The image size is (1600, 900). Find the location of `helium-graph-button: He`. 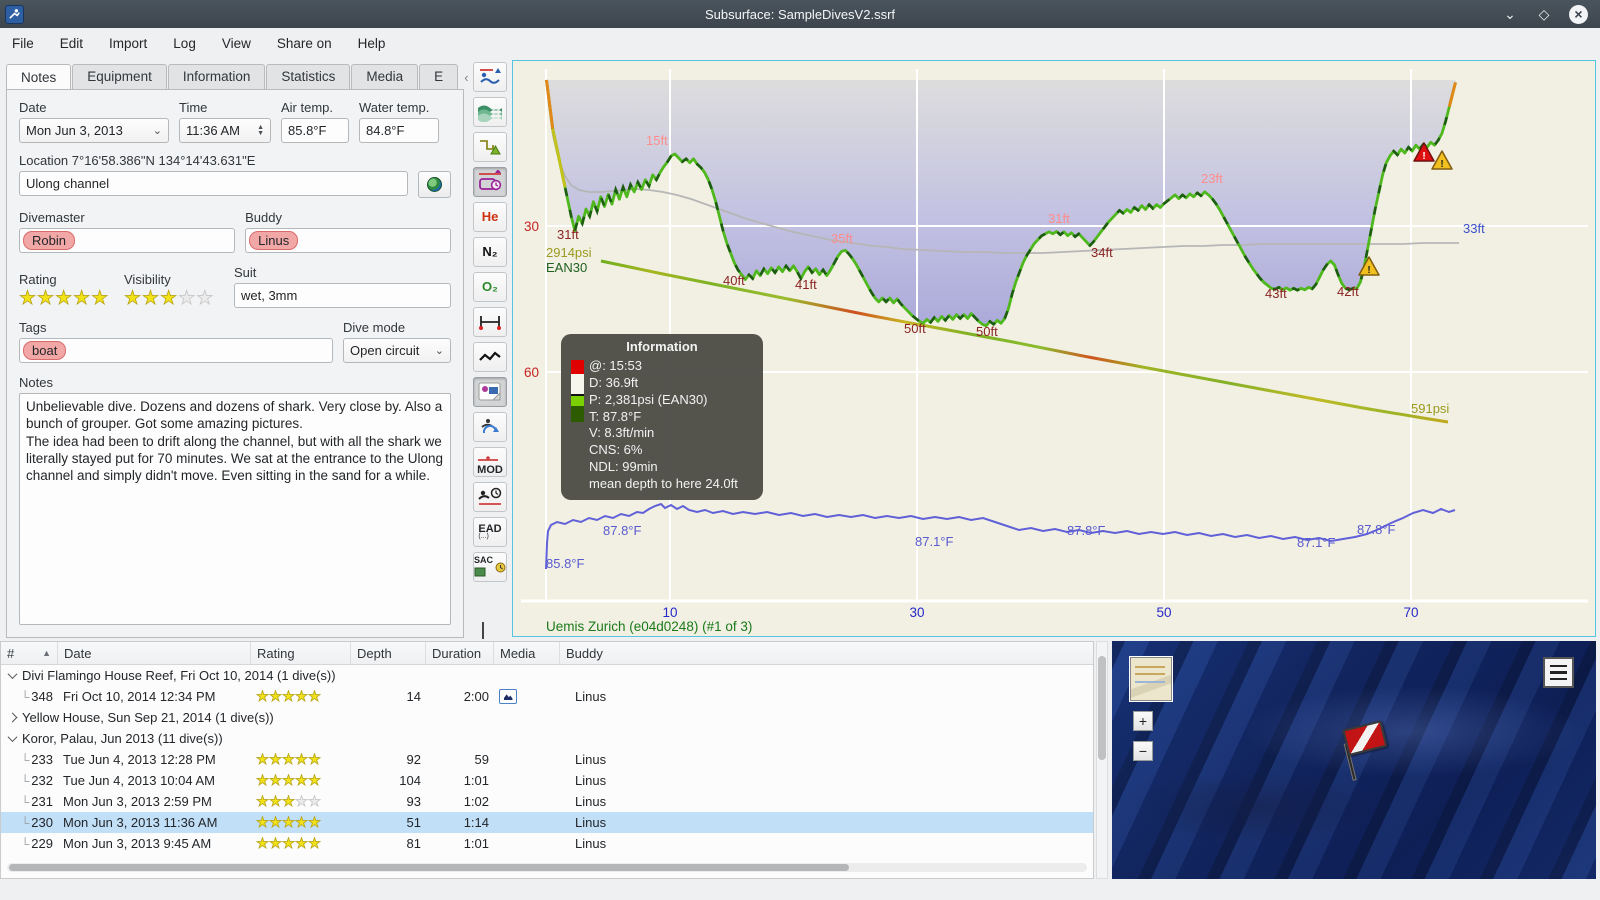

helium-graph-button: He is located at coordinates (490, 217).